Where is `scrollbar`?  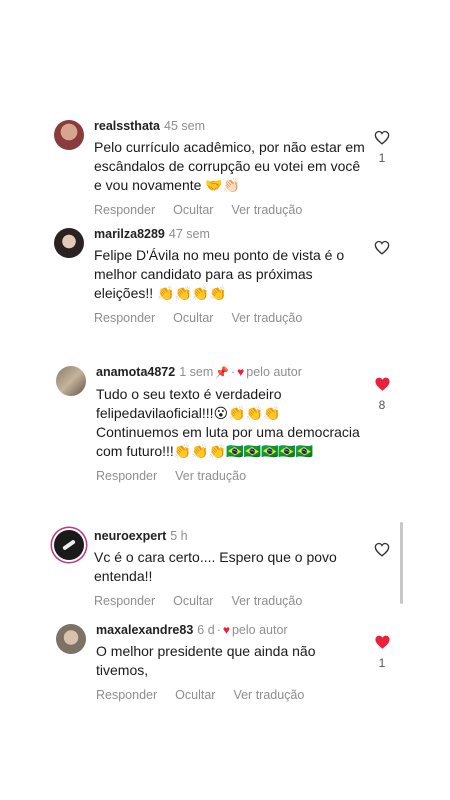
scrollbar is located at coordinates (401, 563).